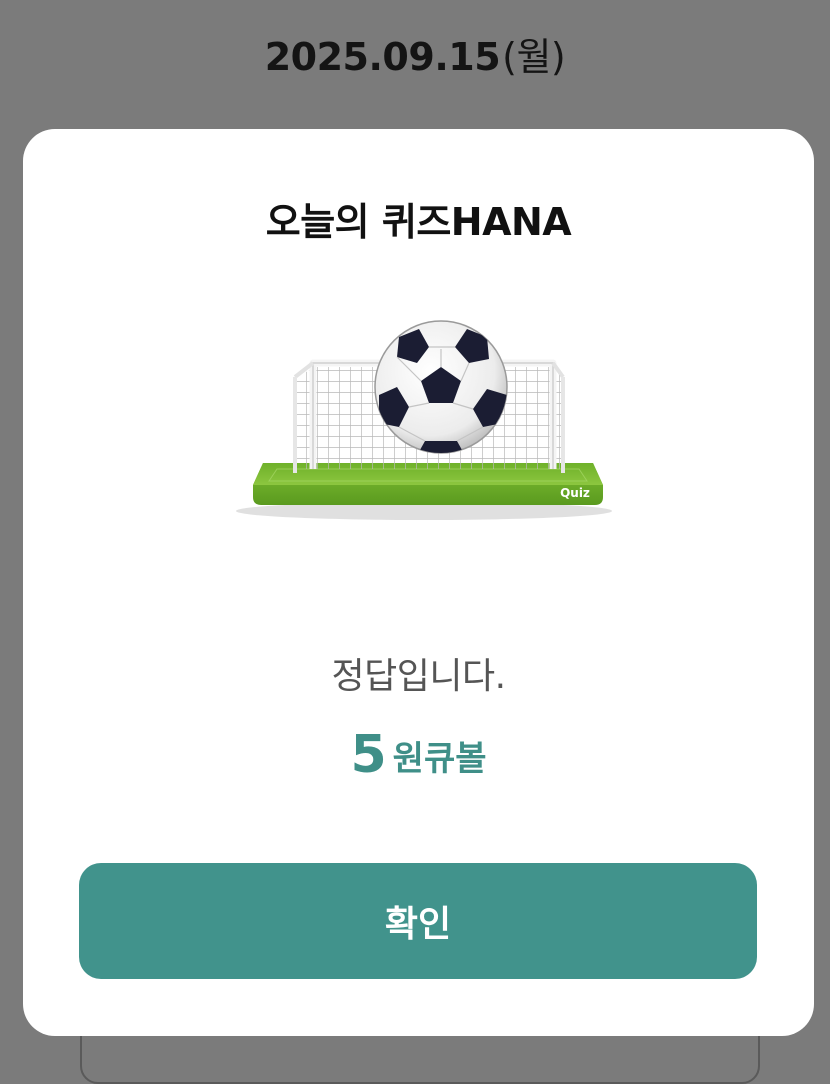 The width and height of the screenshot is (830, 1084). I want to click on soccer-goal-icon: Quiz, so click(424, 420).